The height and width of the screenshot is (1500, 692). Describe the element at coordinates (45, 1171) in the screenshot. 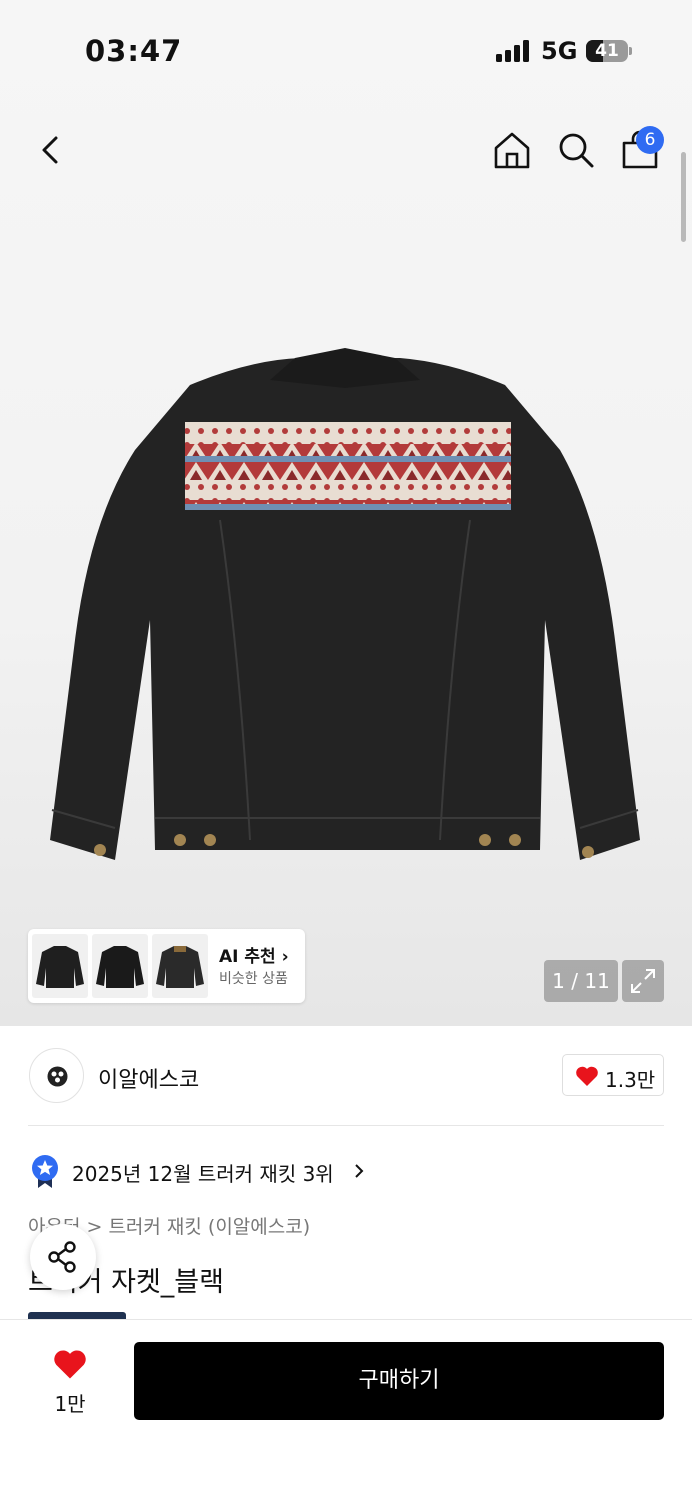

I see `ranking-badge-icon` at that location.